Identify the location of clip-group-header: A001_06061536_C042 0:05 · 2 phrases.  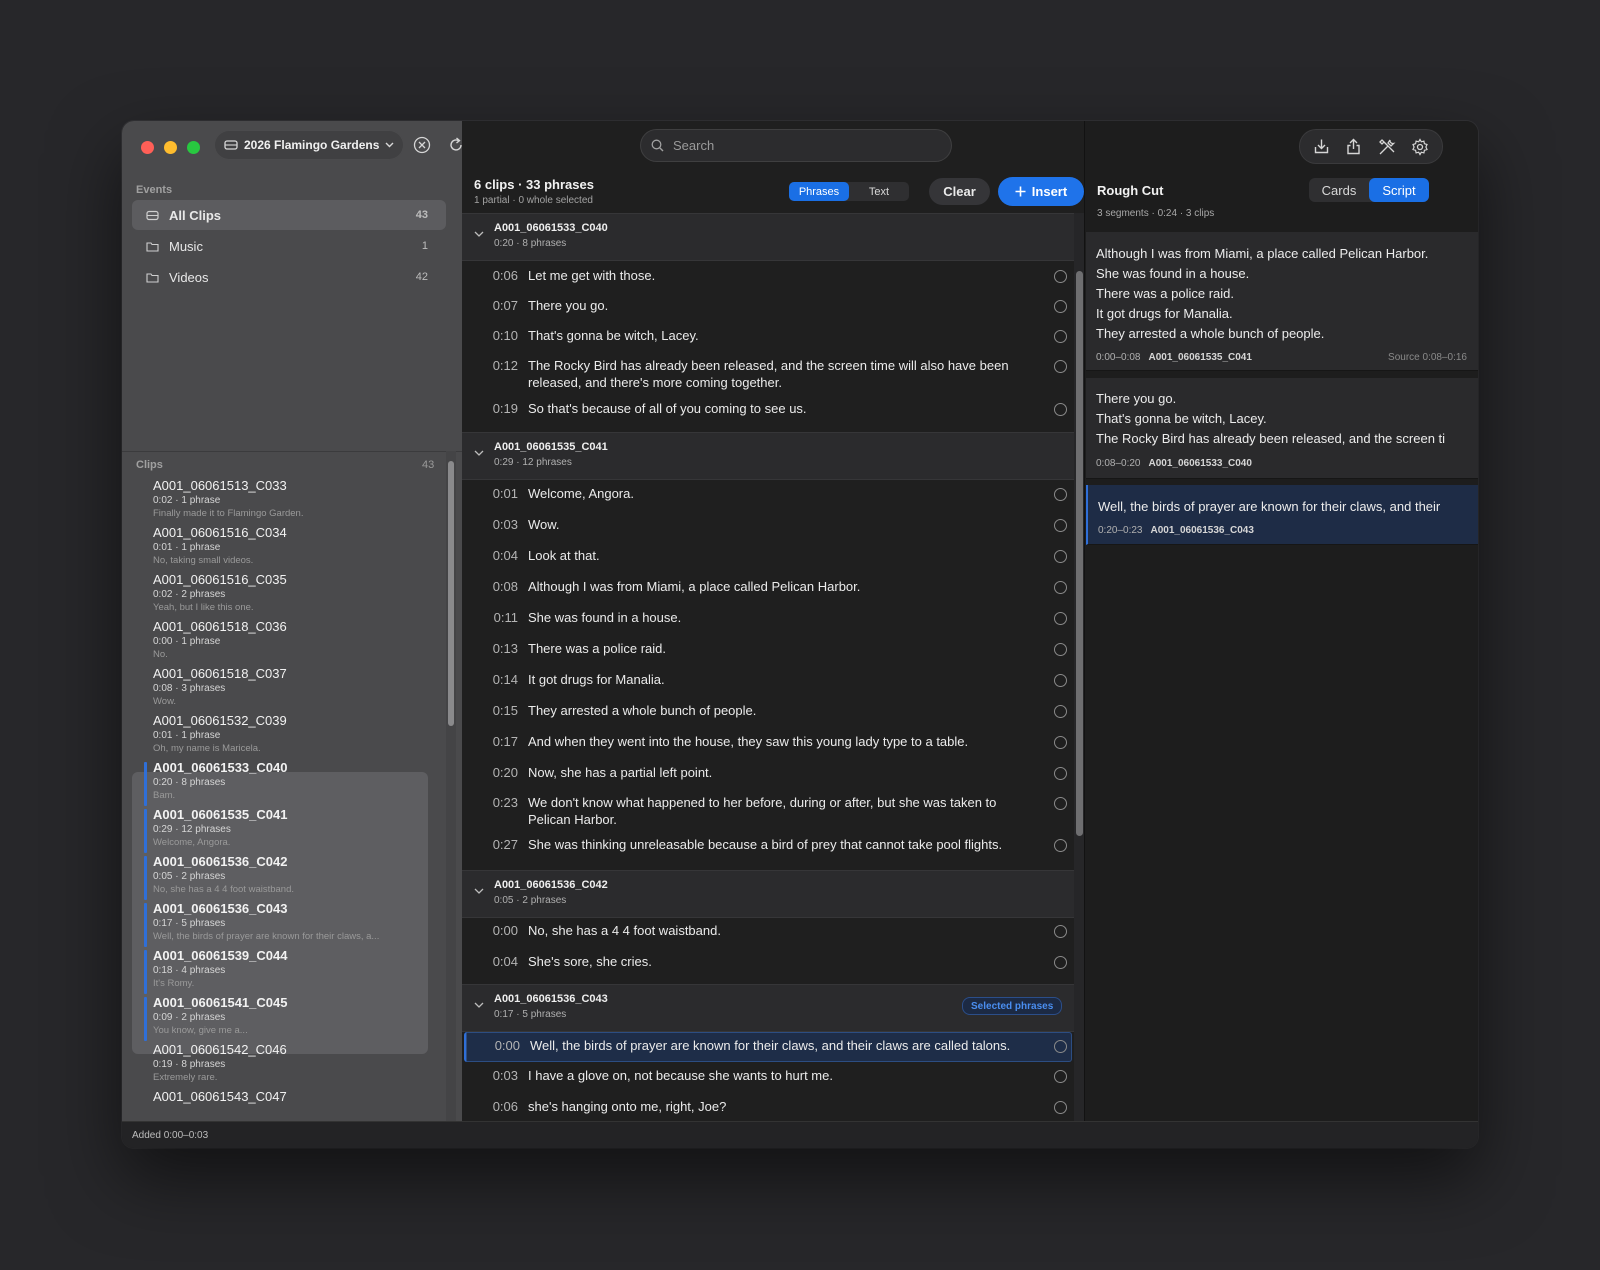
(768, 894).